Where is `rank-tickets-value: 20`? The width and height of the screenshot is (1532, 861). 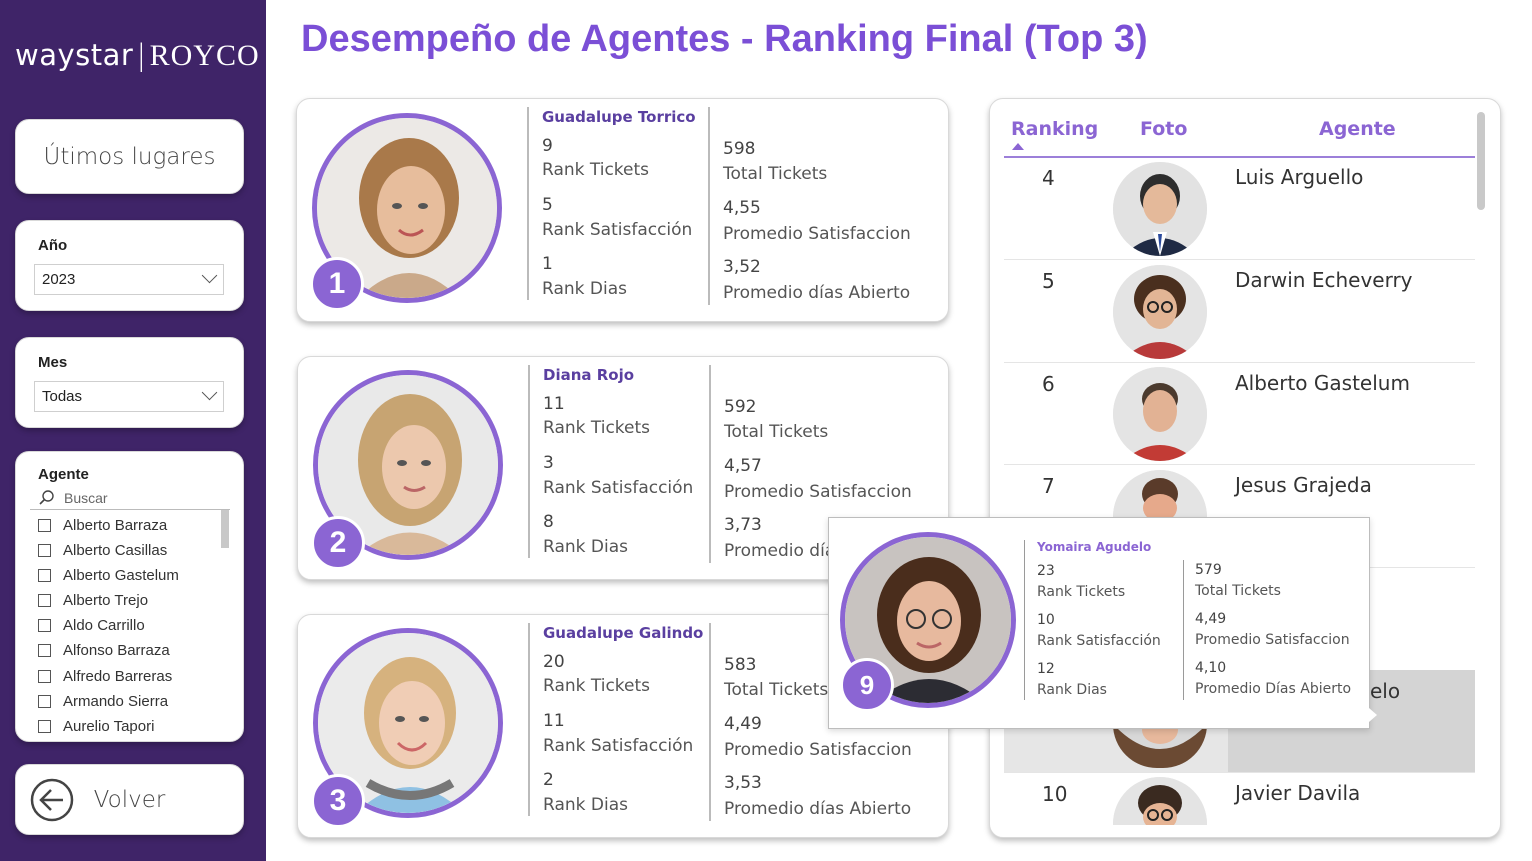
rank-tickets-value: 20 is located at coordinates (554, 662).